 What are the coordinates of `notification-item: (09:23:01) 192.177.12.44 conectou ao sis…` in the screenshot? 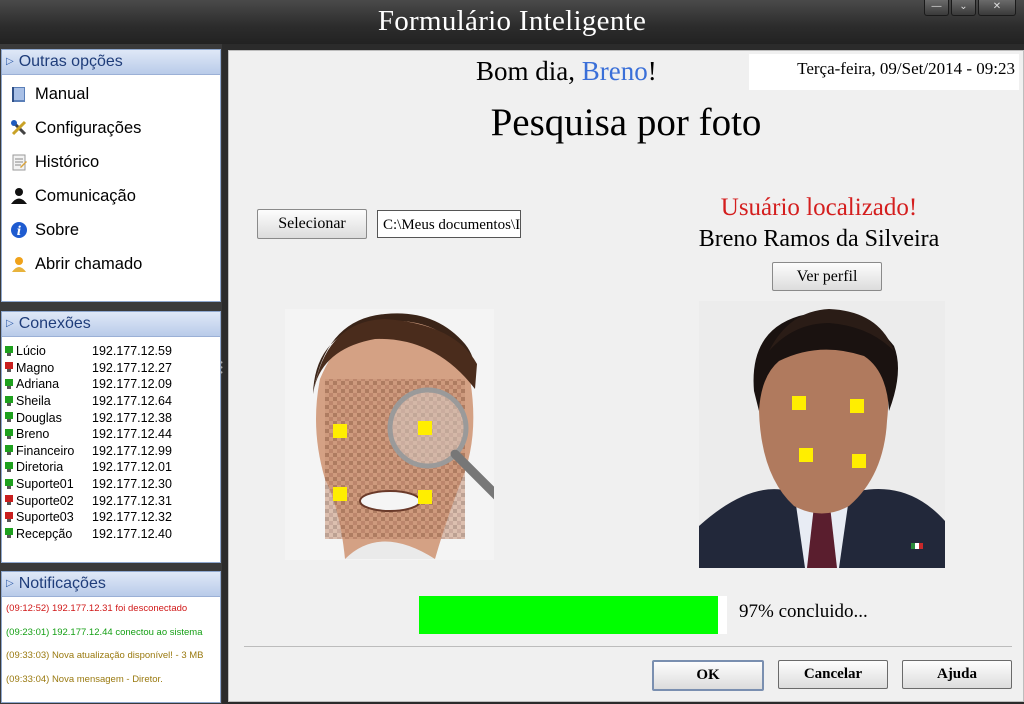 It's located at (104, 632).